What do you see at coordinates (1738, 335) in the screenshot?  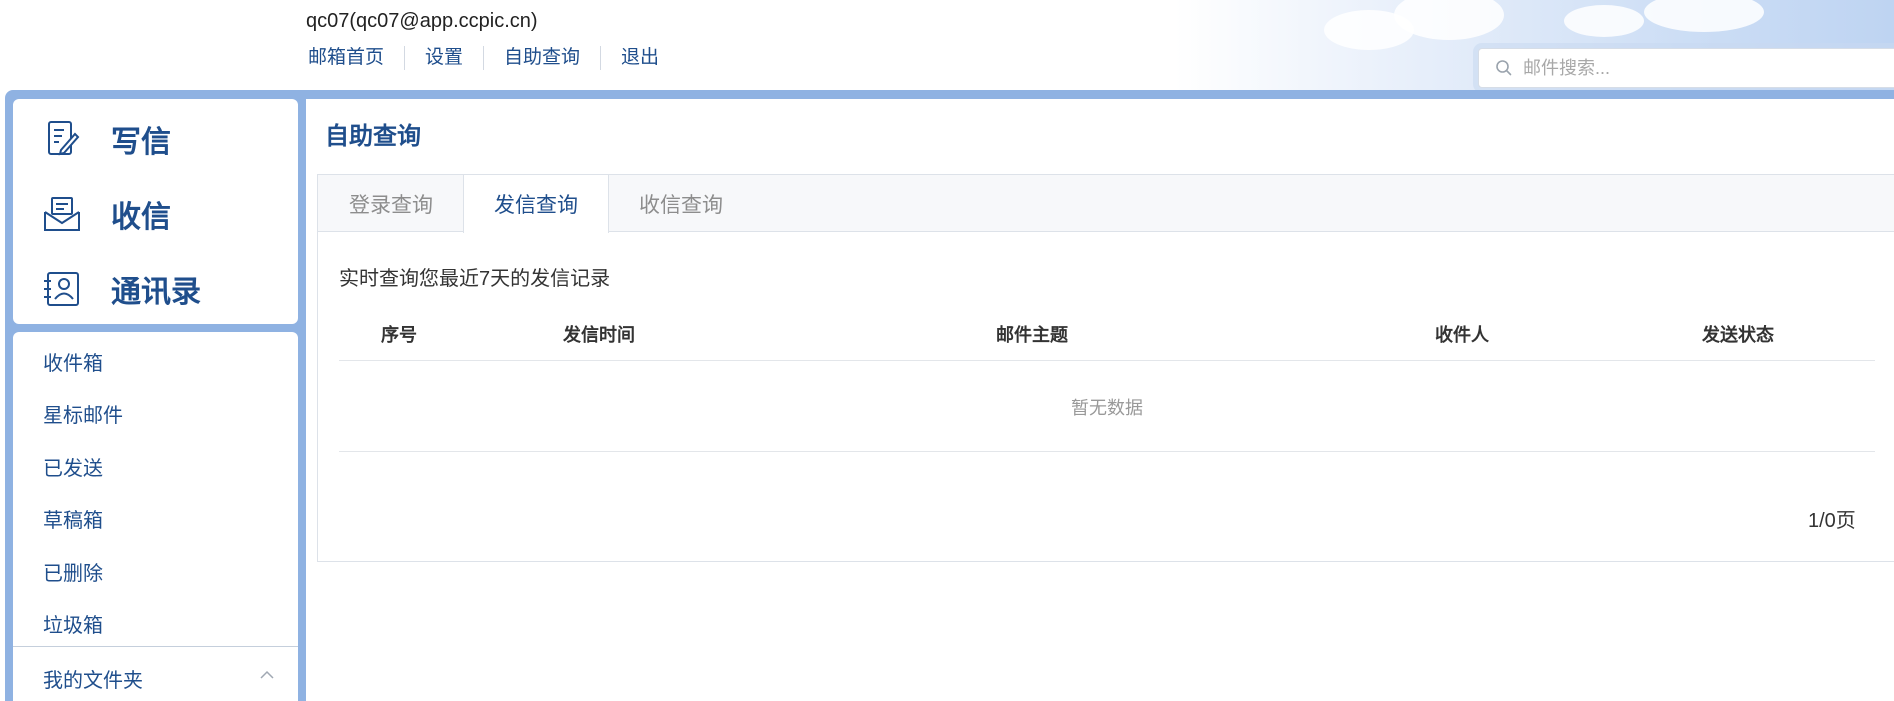 I see `column-status: 发送状态` at bounding box center [1738, 335].